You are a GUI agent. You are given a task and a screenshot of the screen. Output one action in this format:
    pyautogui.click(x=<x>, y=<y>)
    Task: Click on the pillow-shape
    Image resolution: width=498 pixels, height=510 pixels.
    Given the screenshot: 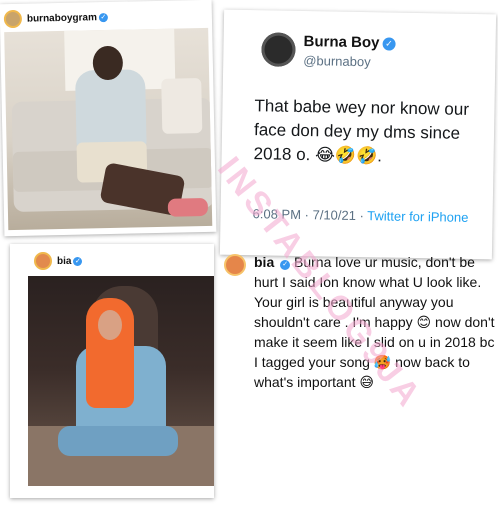 What is the action you would take?
    pyautogui.click(x=182, y=106)
    